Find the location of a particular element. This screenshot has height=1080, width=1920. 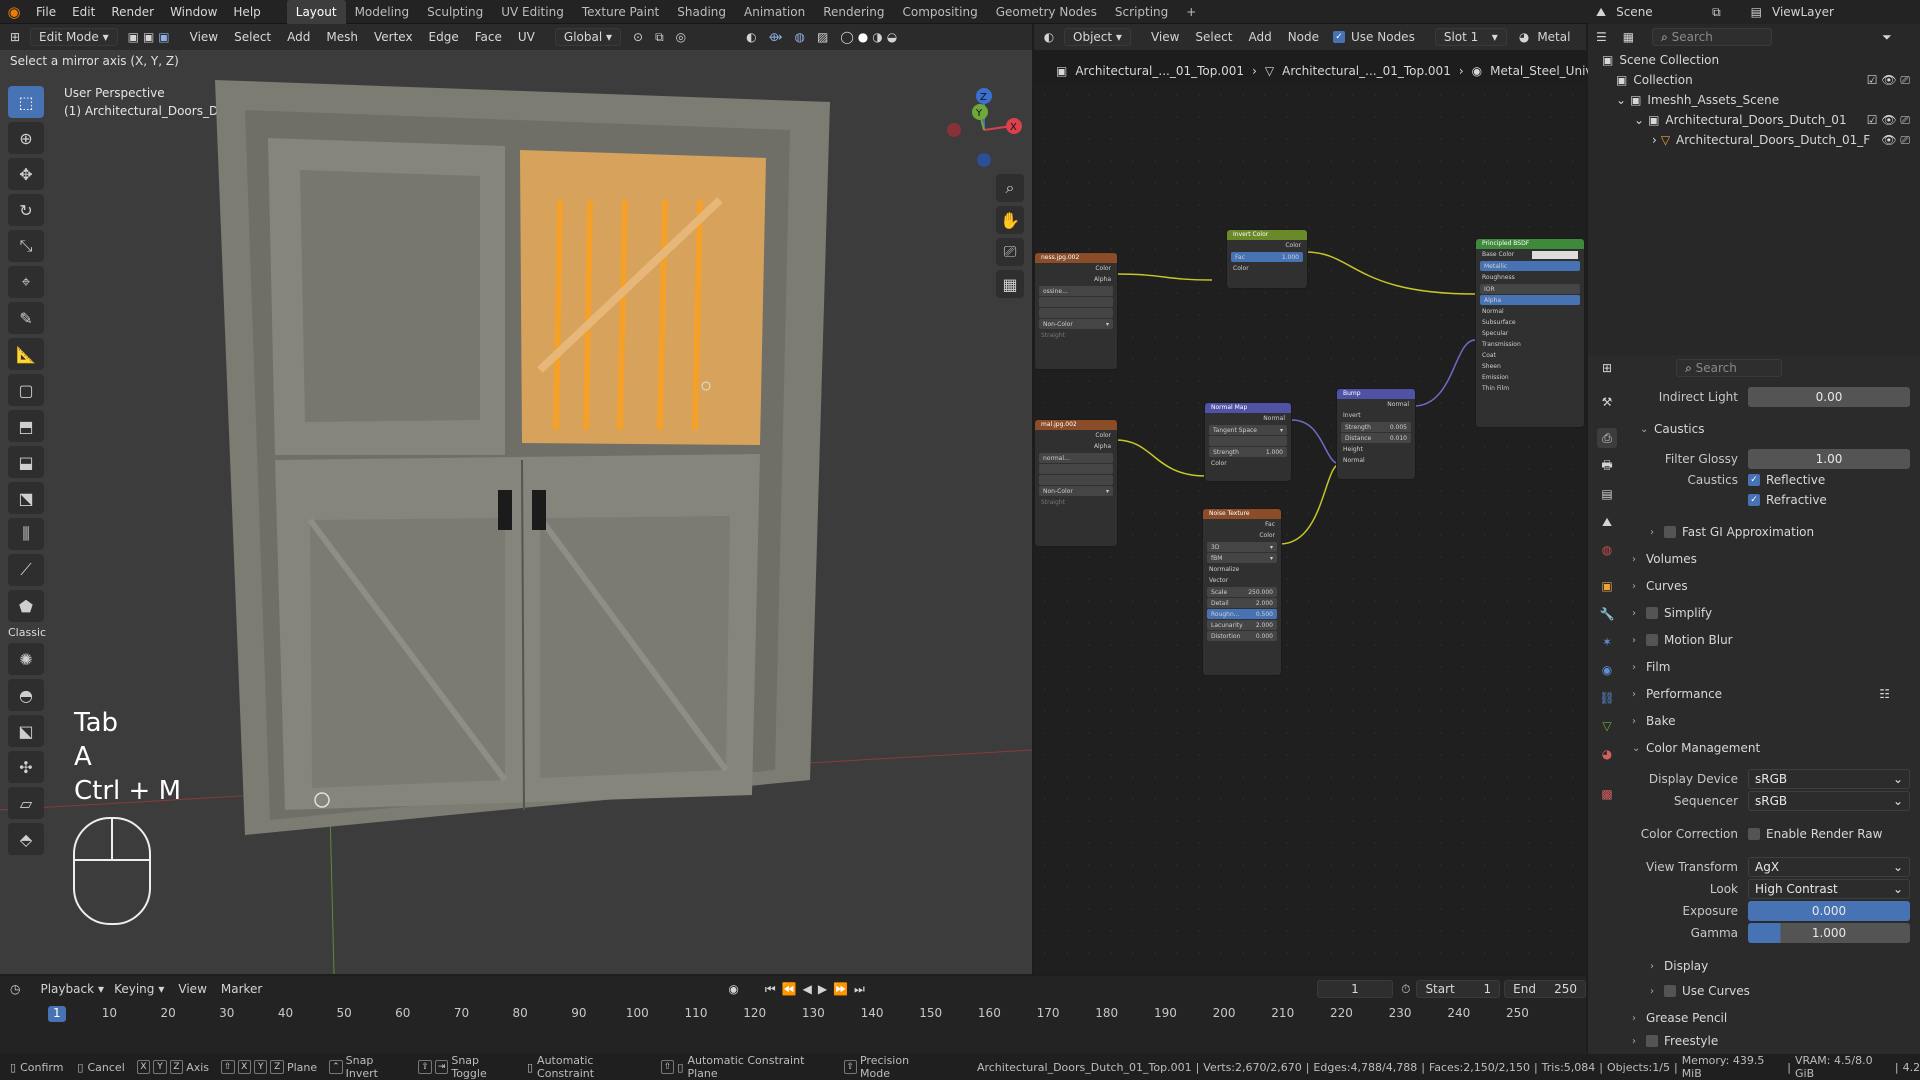

outliner-filter-icon: ⏷ is located at coordinates (1887, 37).